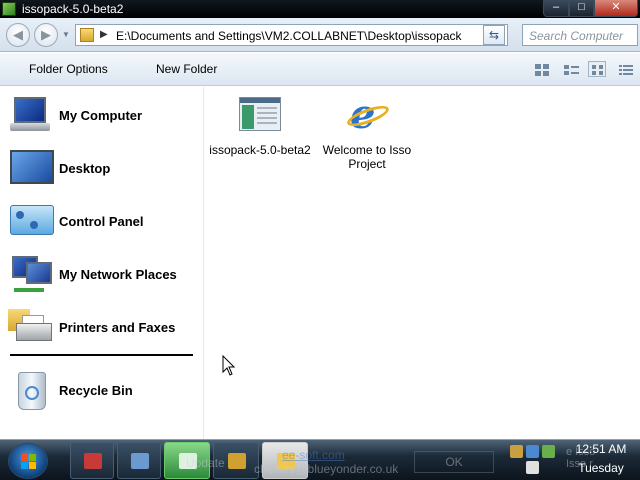  I want to click on network-icon, so click(31, 274).